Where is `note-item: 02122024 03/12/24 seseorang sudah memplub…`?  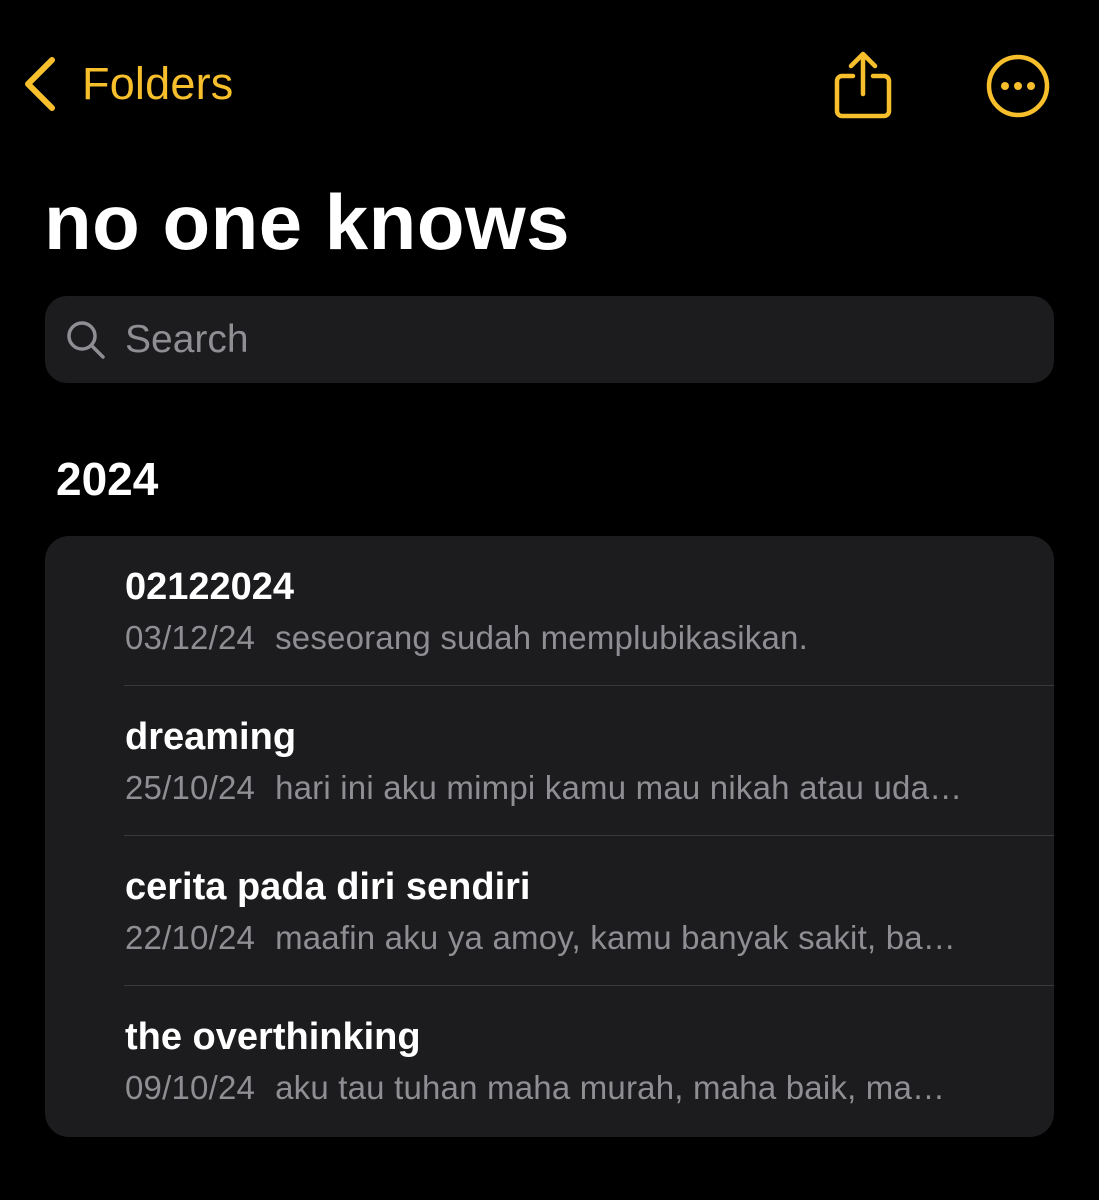 note-item: 02122024 03/12/24 seseorang sudah memplub… is located at coordinates (549, 611).